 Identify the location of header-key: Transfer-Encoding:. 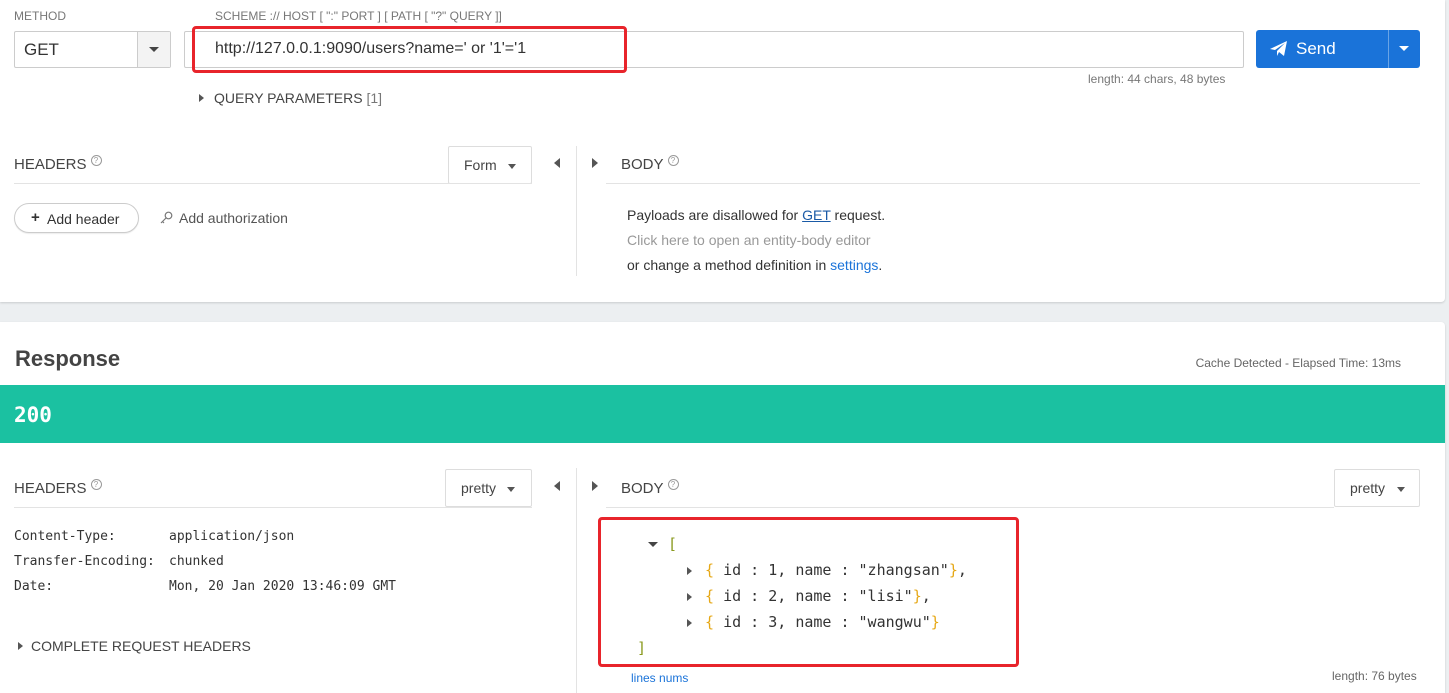
(84, 561).